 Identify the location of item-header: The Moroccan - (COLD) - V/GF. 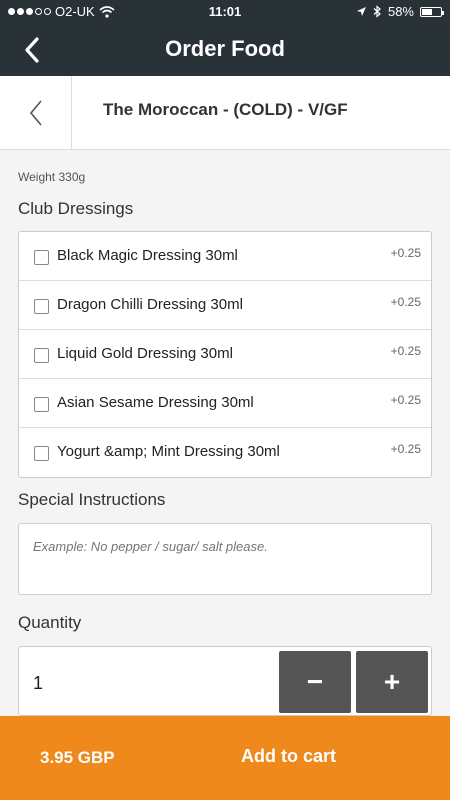
(225, 113).